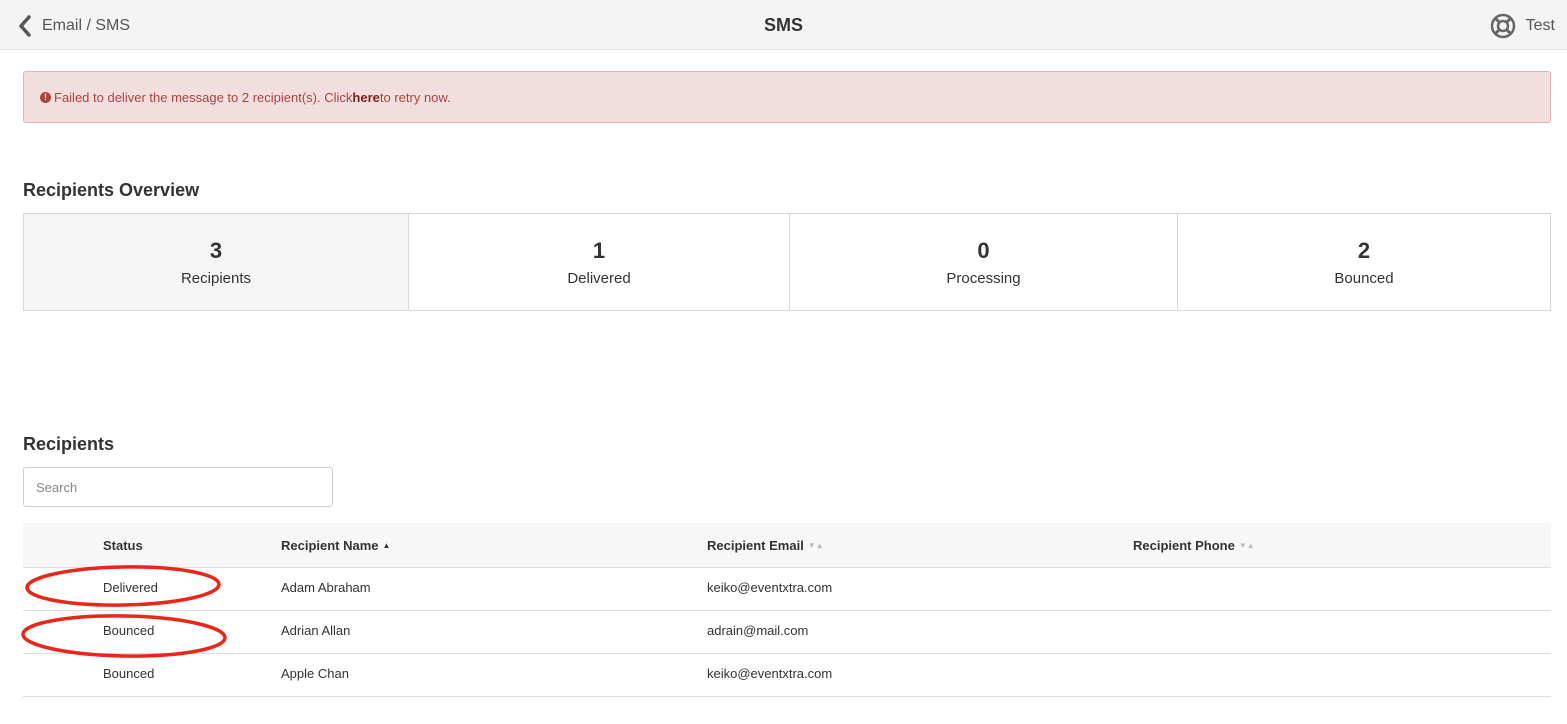 Image resolution: width=1567 pixels, height=724 pixels. I want to click on stat-value: 3, so click(216, 250).